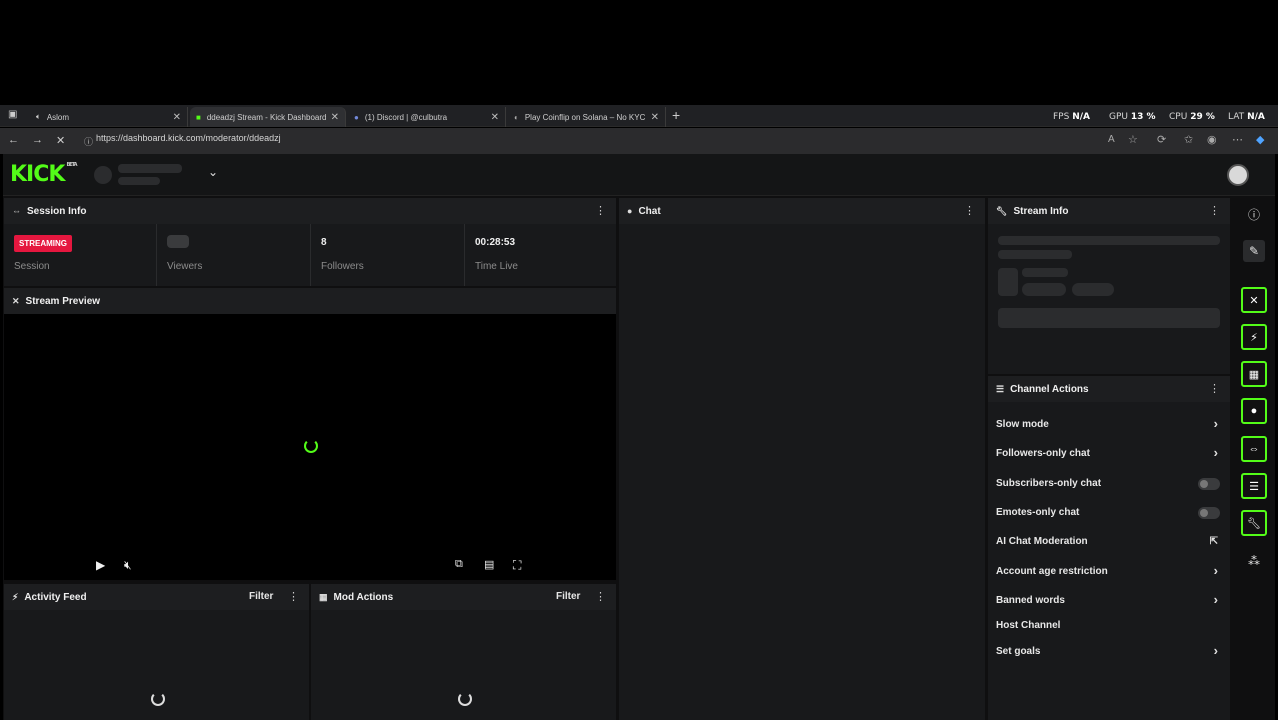  What do you see at coordinates (1238, 175) in the screenshot?
I see `user-avatar` at bounding box center [1238, 175].